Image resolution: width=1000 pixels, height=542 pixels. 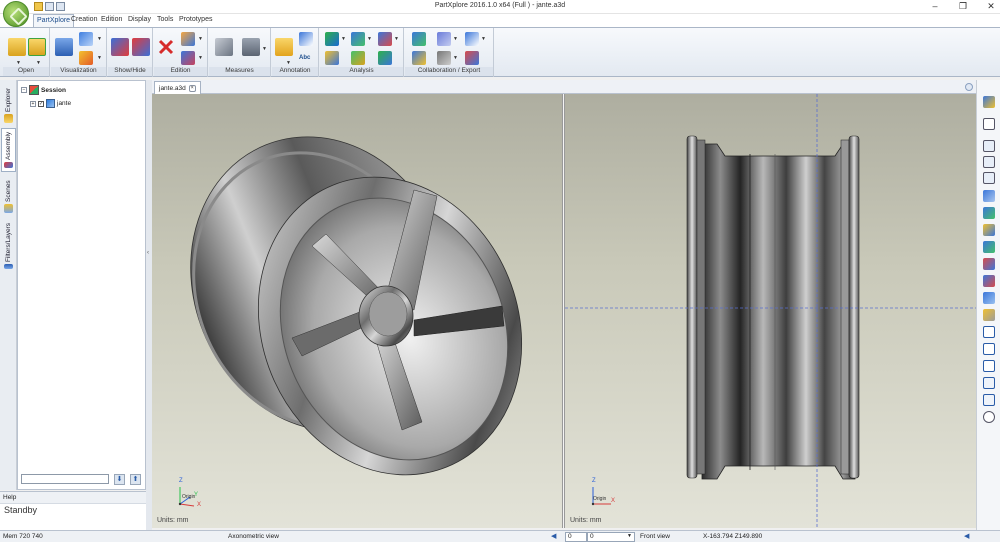 I want to click on tree-item-session: − Session, so click(x=43, y=90).